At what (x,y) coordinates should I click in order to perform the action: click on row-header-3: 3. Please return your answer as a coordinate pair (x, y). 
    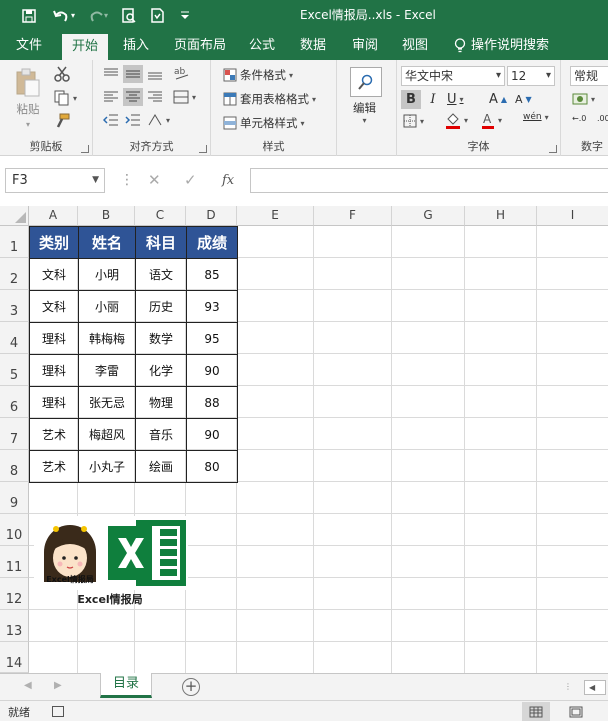
    Looking at the image, I should click on (14, 306).